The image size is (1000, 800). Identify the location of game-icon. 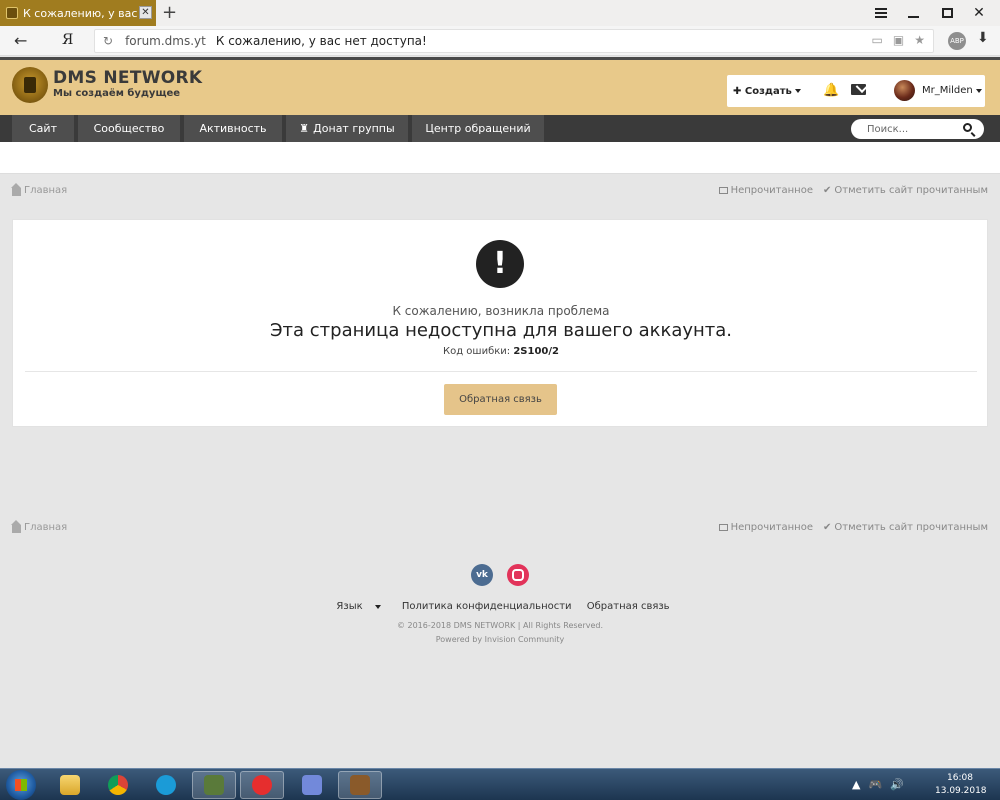
(214, 785).